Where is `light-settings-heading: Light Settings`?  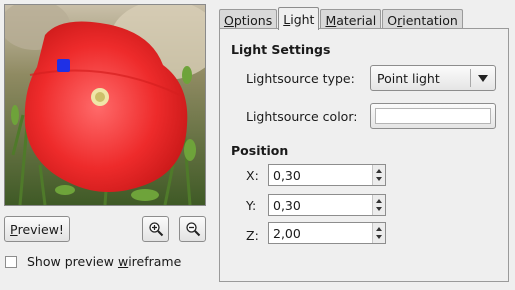 light-settings-heading: Light Settings is located at coordinates (281, 49).